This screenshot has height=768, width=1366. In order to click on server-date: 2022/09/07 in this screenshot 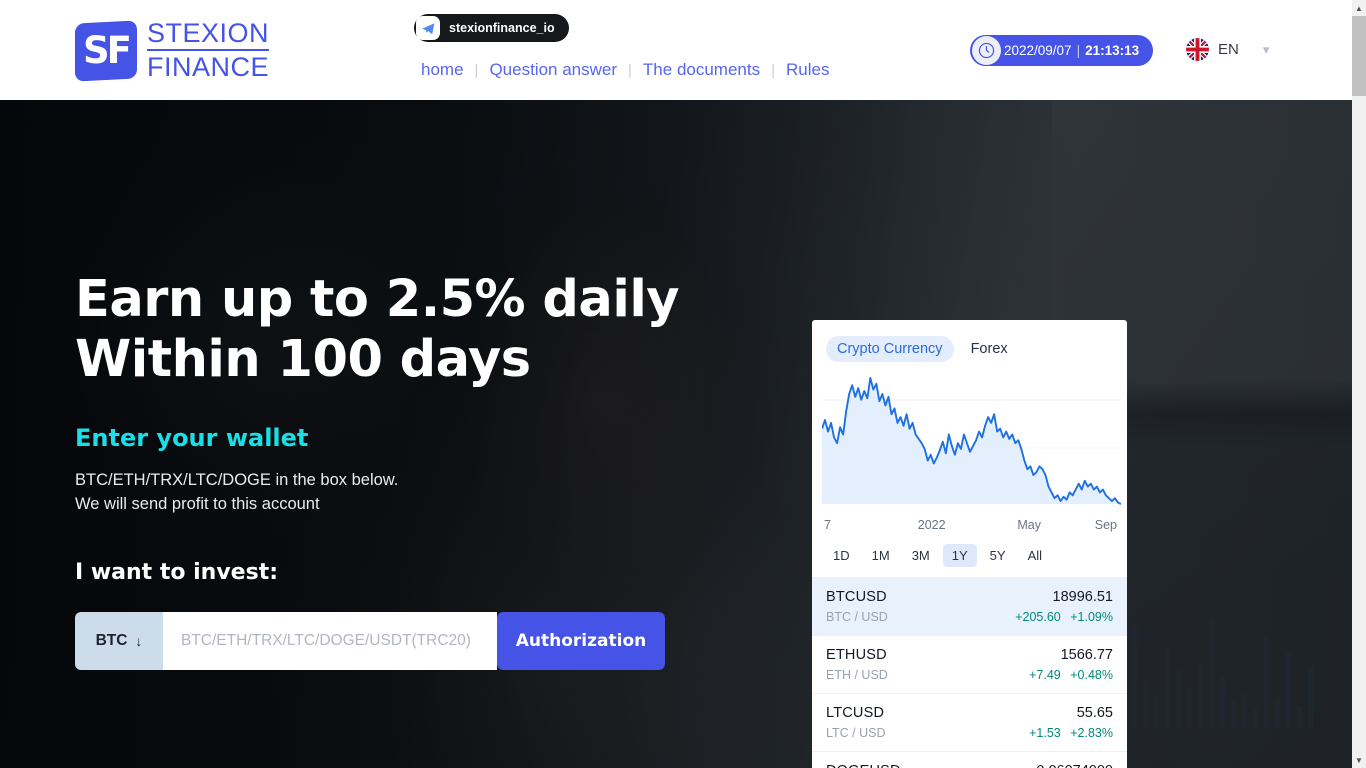, I will do `click(1038, 50)`.